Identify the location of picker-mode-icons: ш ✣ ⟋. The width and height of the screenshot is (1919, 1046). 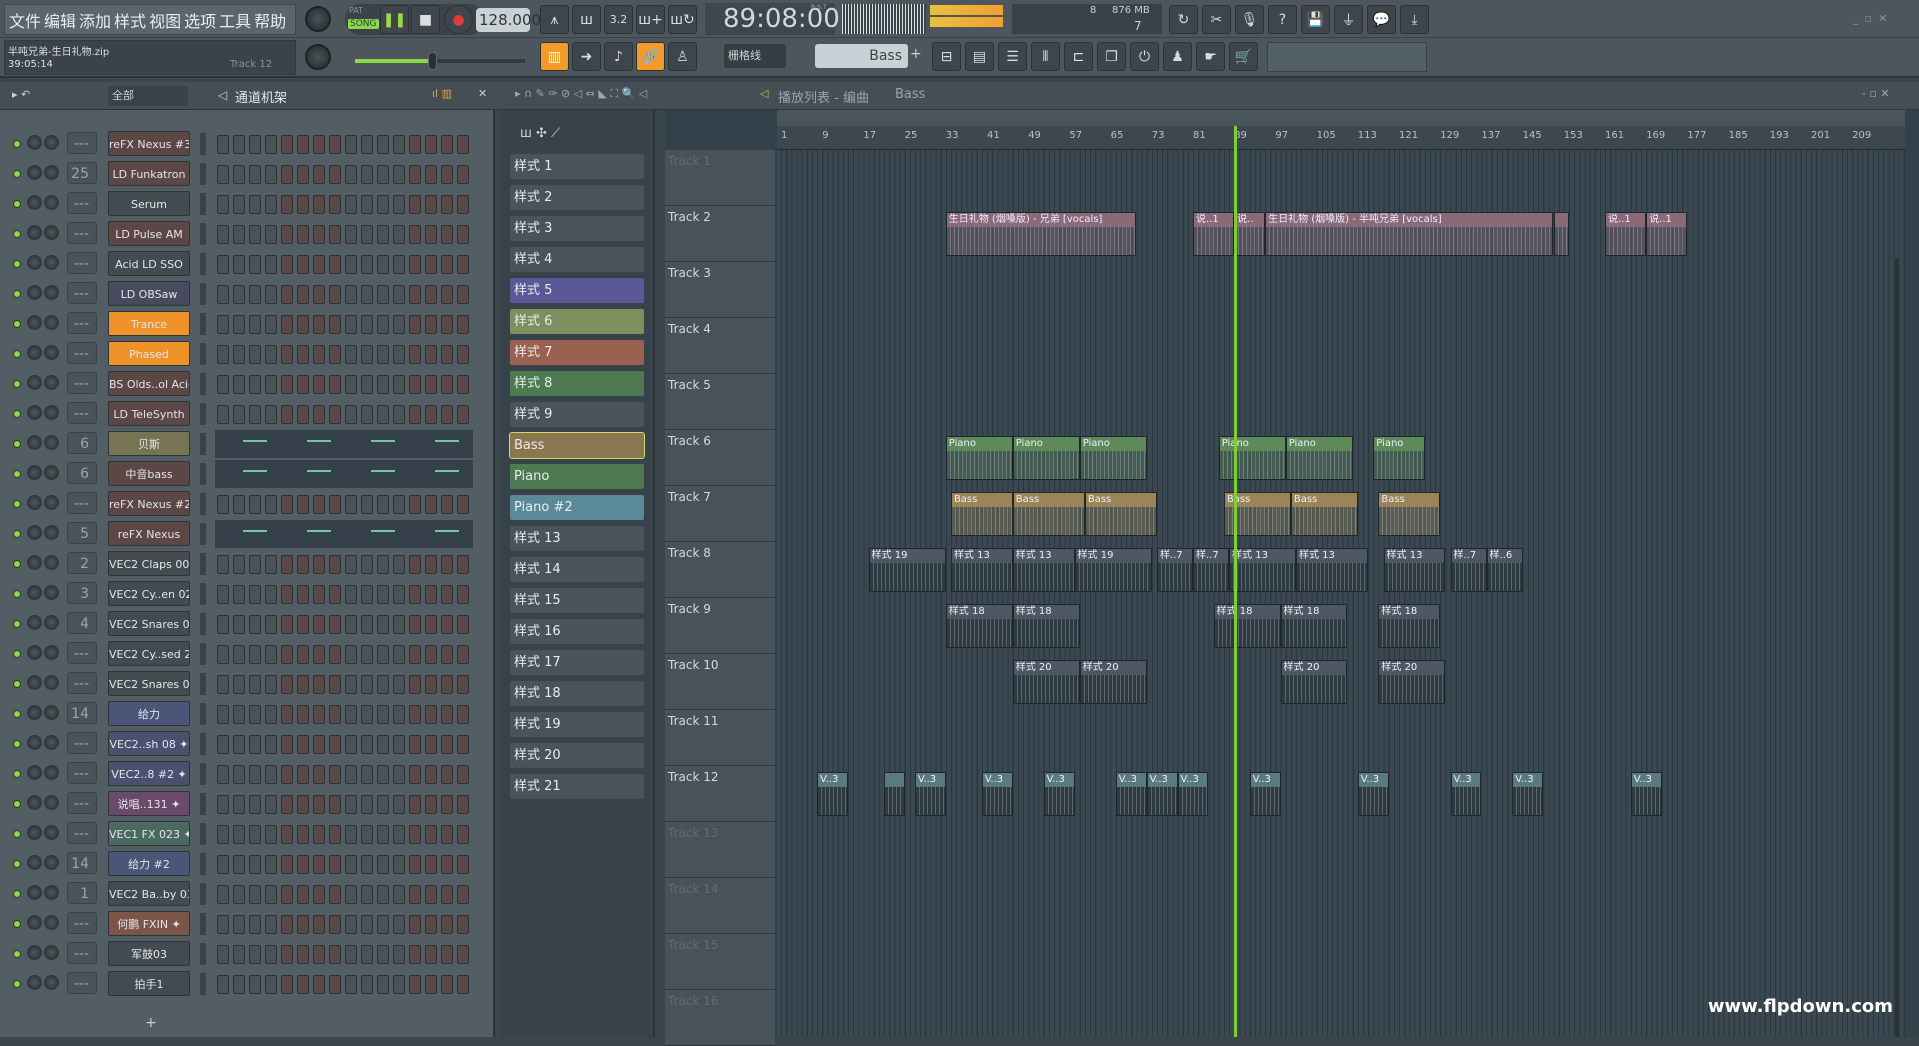
(540, 133).